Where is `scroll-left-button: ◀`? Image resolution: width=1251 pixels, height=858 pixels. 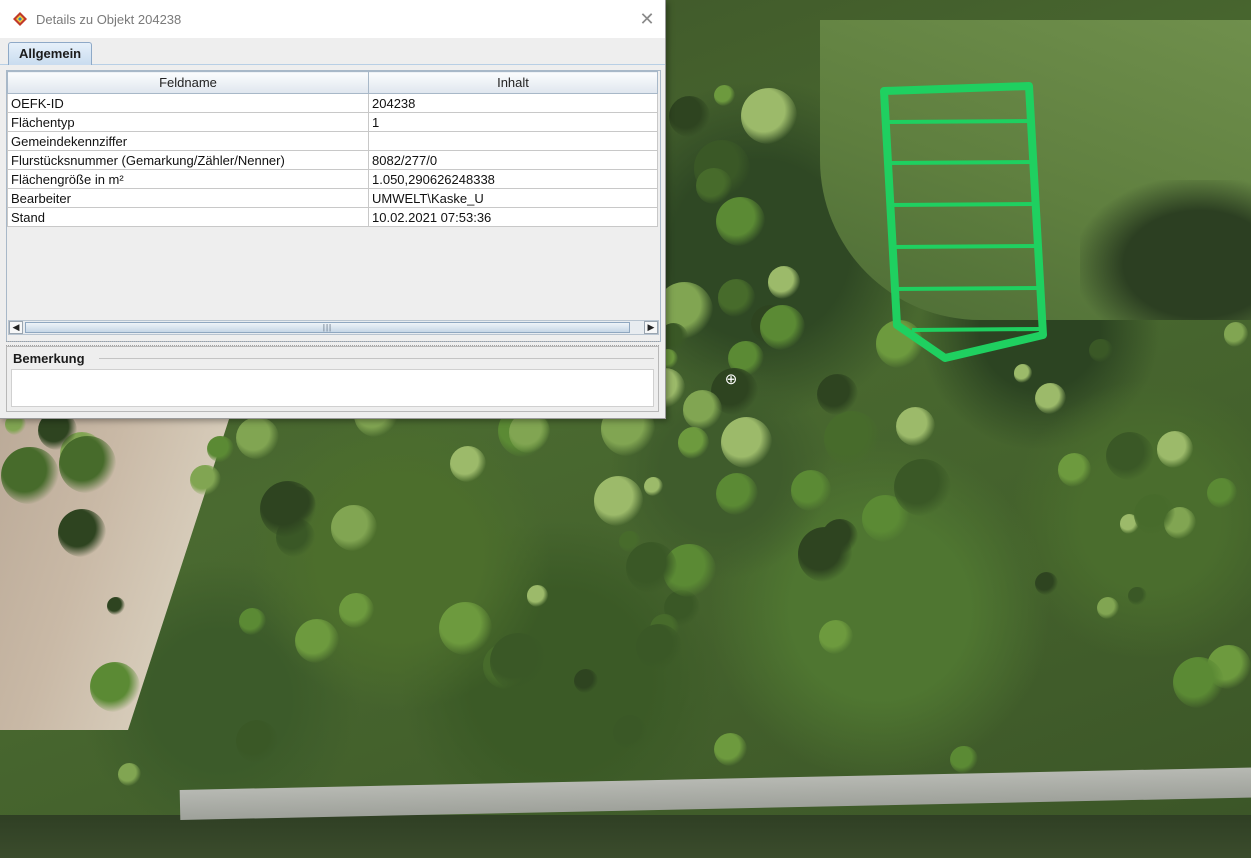 scroll-left-button: ◀ is located at coordinates (16, 327).